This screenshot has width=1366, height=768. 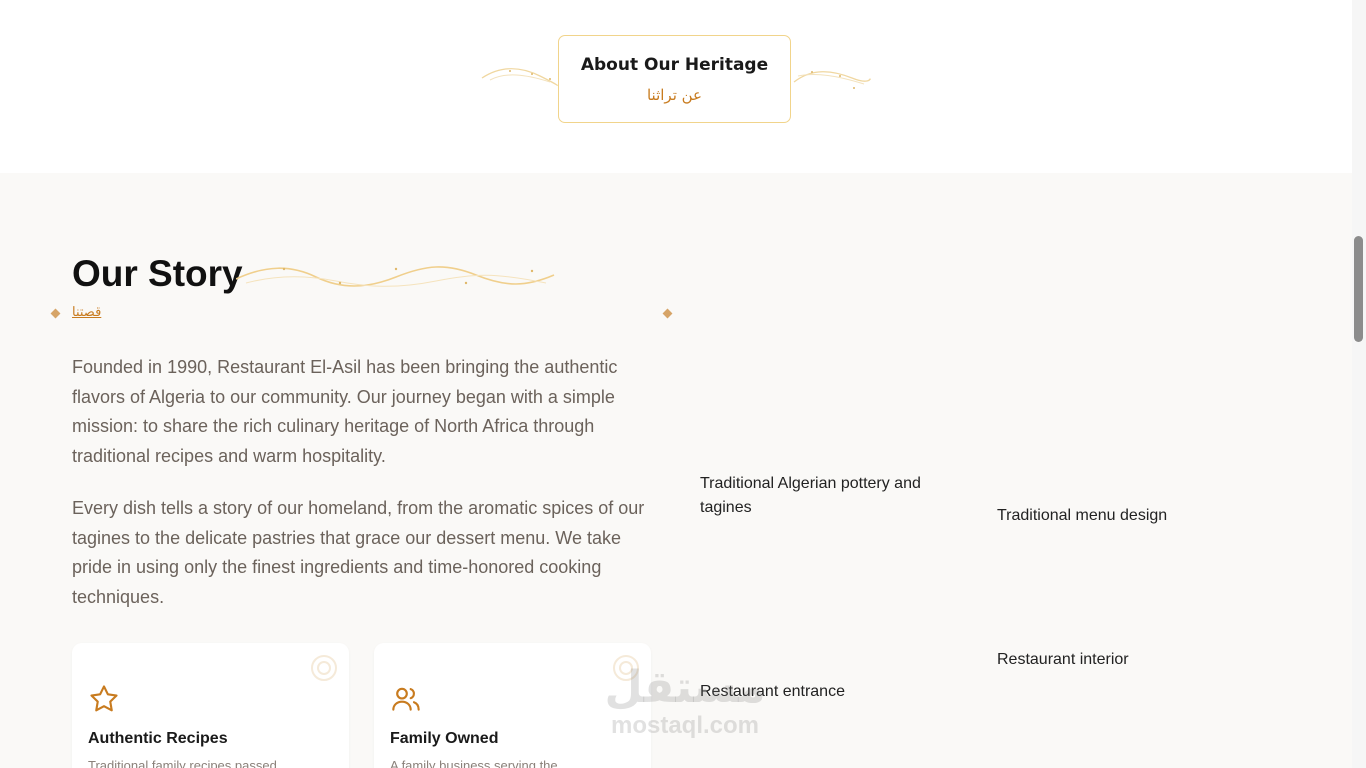 What do you see at coordinates (157, 273) in the screenshot?
I see `story-title: Our Story` at bounding box center [157, 273].